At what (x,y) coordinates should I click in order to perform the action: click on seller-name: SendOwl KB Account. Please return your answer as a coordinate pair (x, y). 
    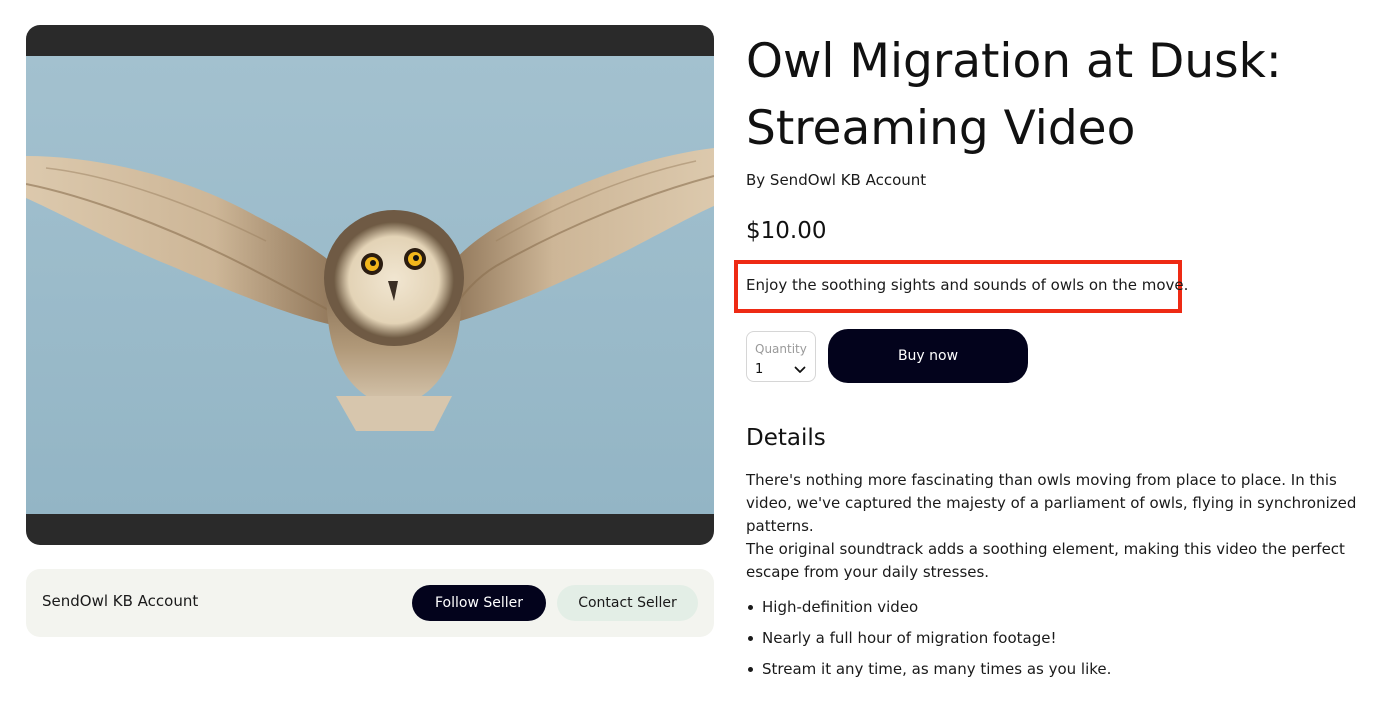
    Looking at the image, I should click on (120, 601).